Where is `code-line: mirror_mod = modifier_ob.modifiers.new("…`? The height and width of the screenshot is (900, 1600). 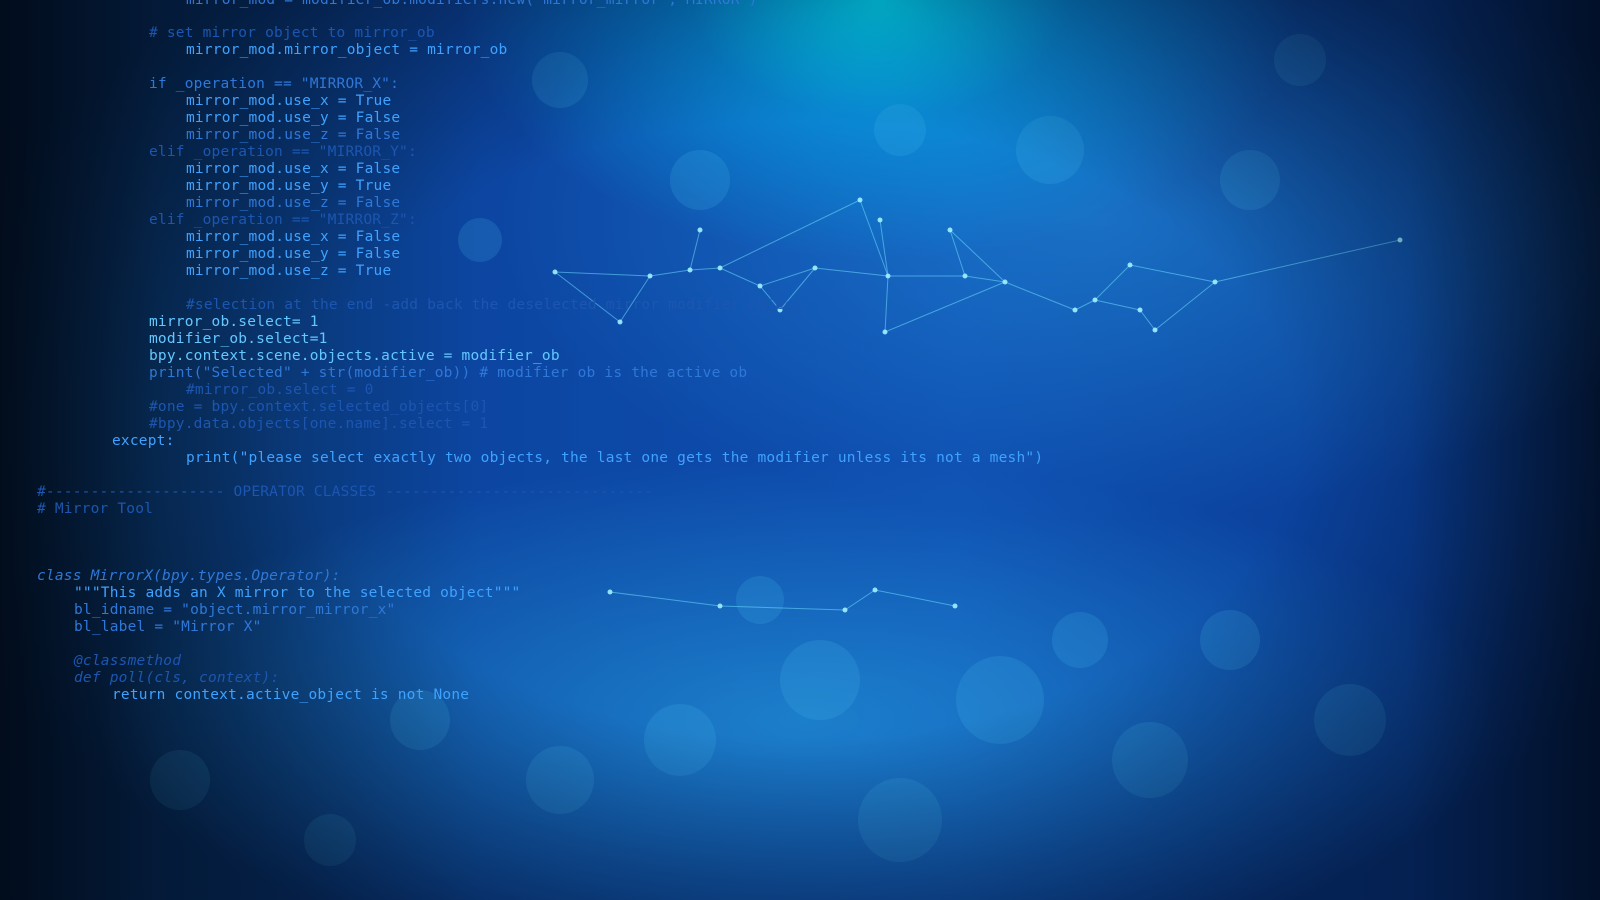
code-line: mirror_mod = modifier_ob.modifiers.new("… is located at coordinates (472, 4).